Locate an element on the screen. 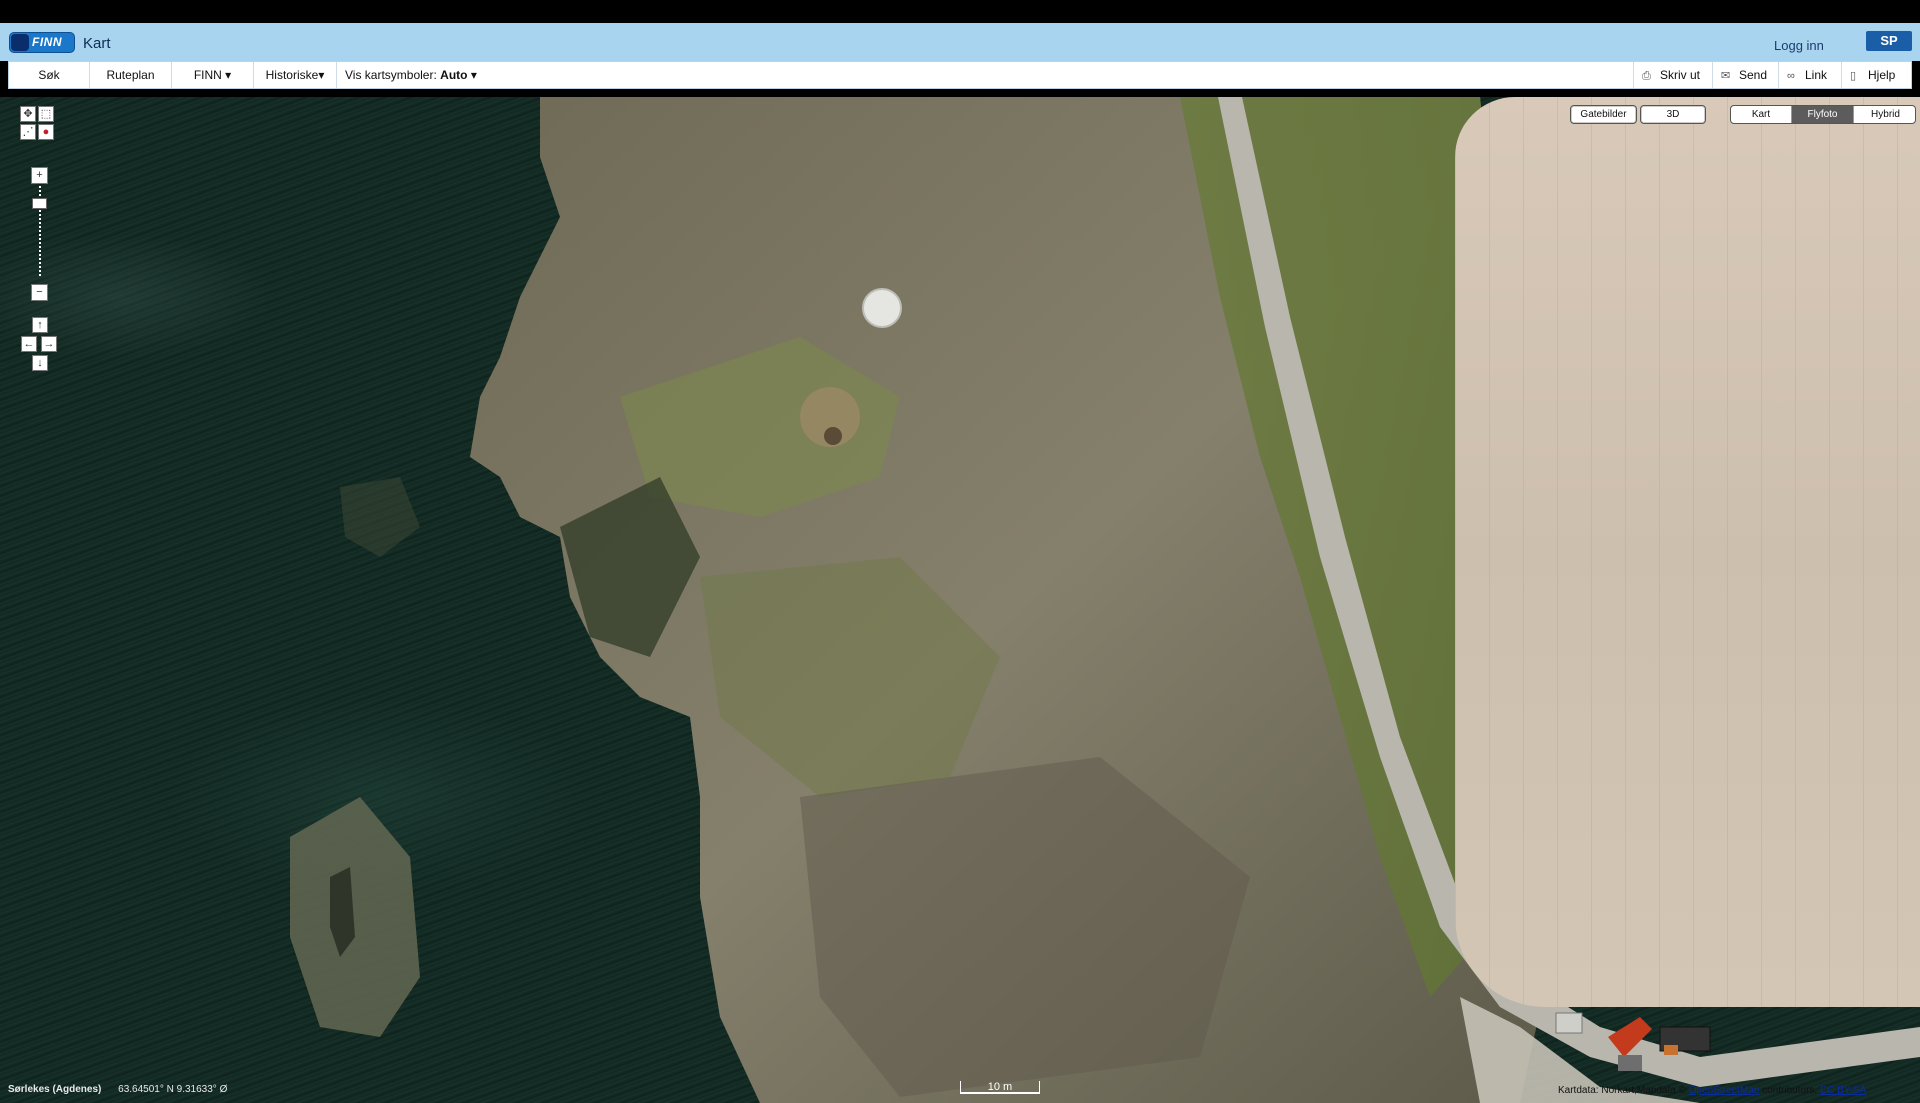 The image size is (1920, 1103). help-label: Hjelp is located at coordinates (1882, 75).